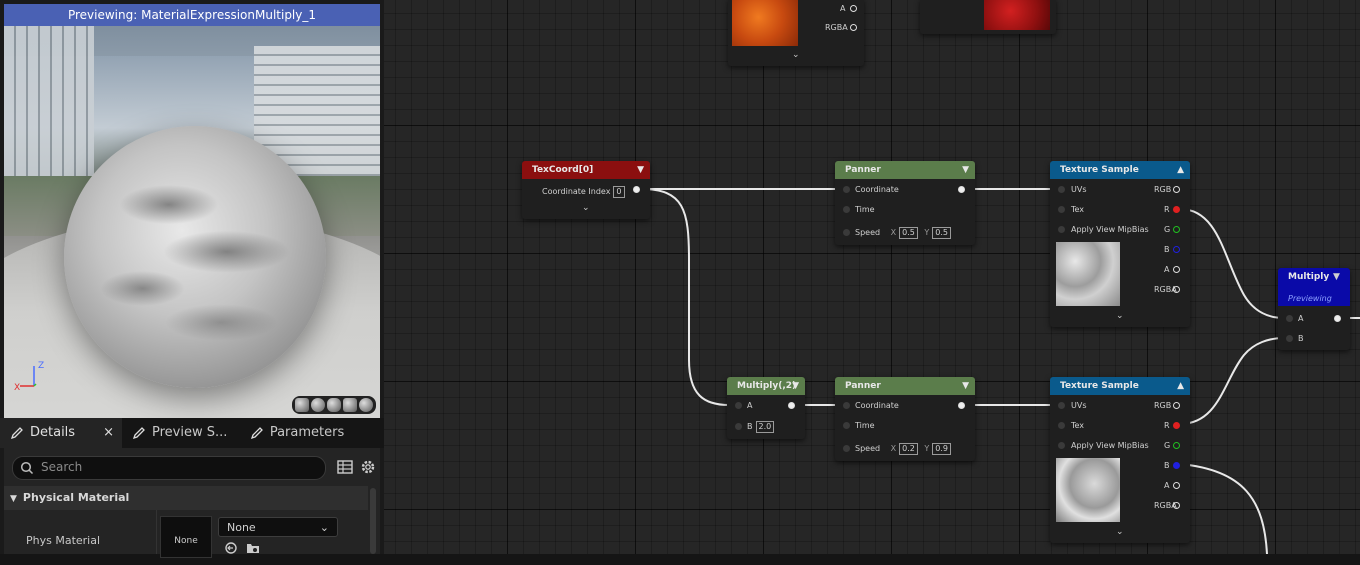 The height and width of the screenshot is (565, 1360). Describe the element at coordinates (231, 548) in the screenshot. I see `use-selected-icon` at that location.